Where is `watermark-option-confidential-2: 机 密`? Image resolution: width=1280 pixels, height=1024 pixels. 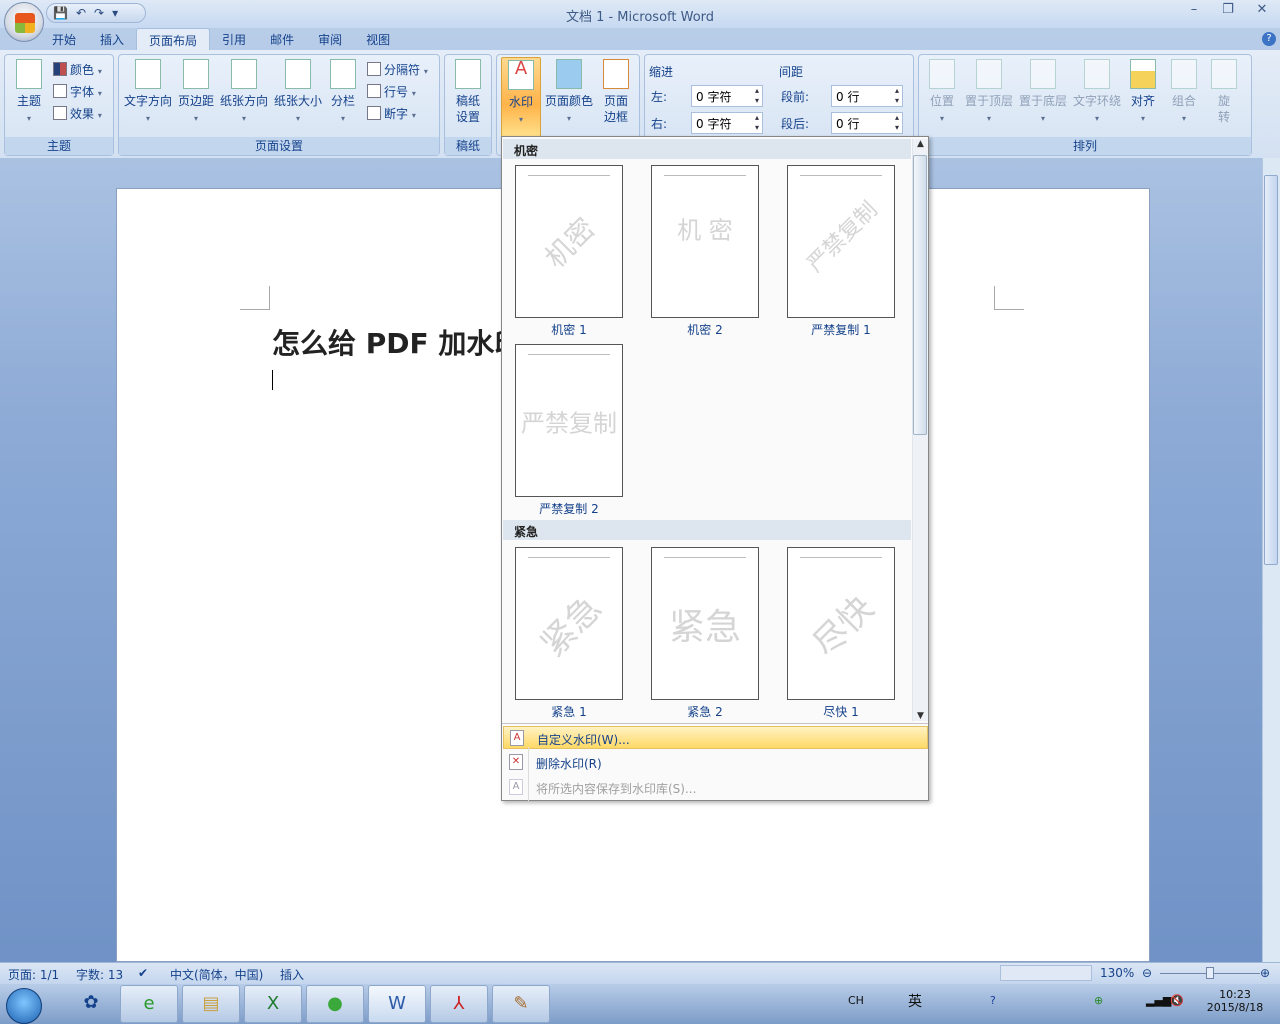 watermark-option-confidential-2: 机 密 is located at coordinates (705, 241).